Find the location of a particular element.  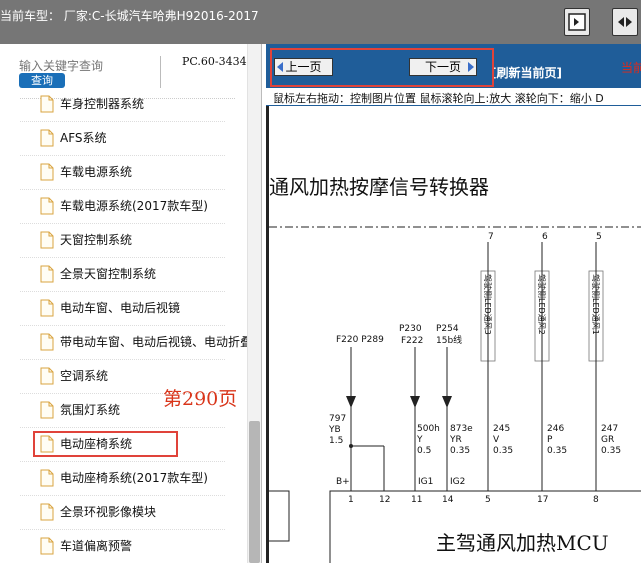

wire-color: P is located at coordinates (550, 440).